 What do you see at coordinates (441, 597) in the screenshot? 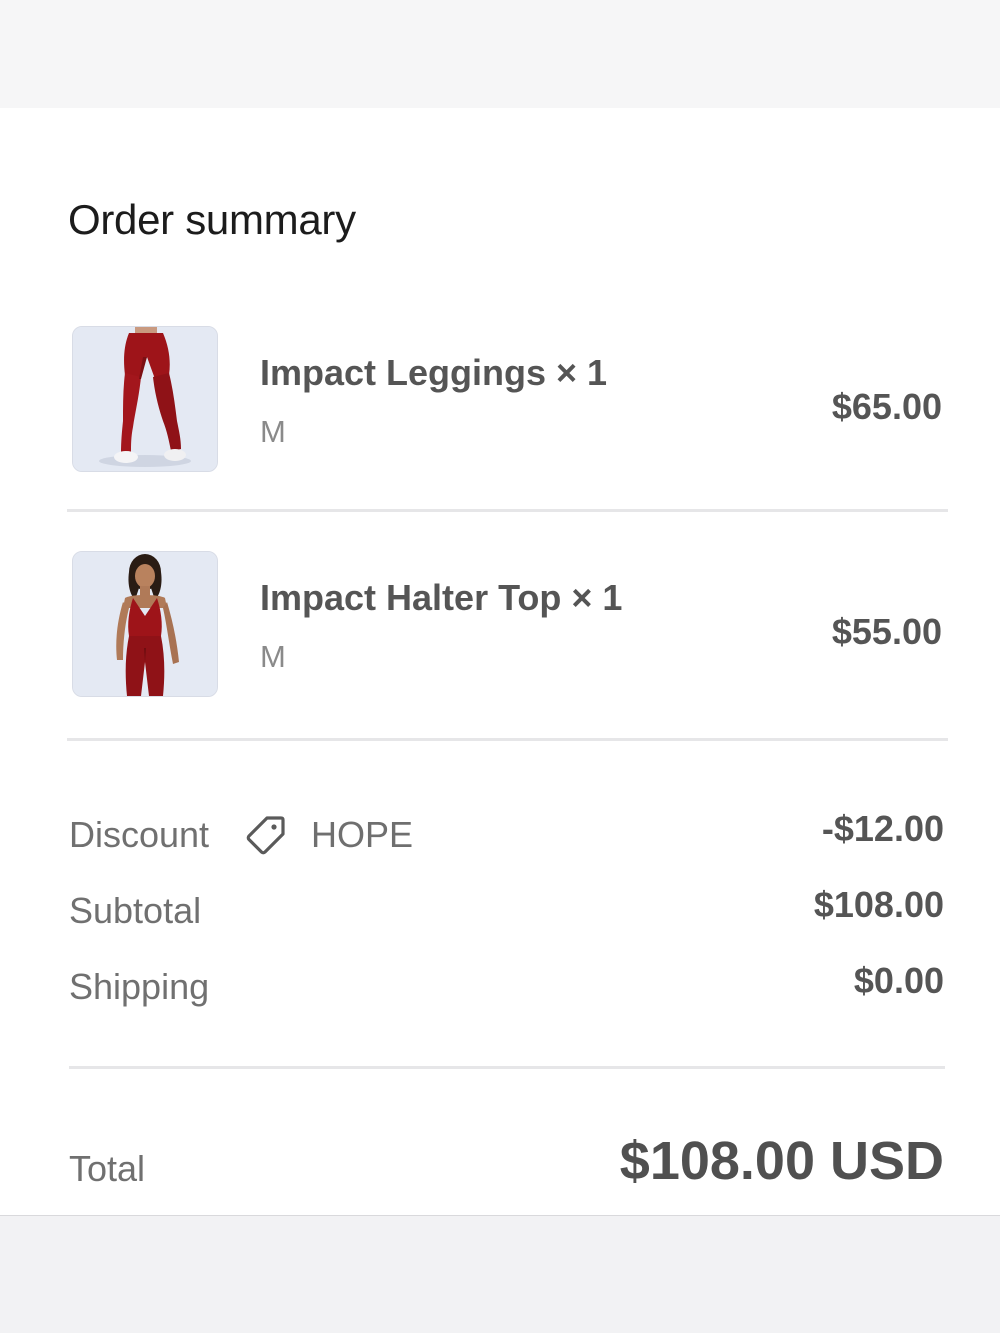
I see `item-name: Impact Halter Top × 1` at bounding box center [441, 597].